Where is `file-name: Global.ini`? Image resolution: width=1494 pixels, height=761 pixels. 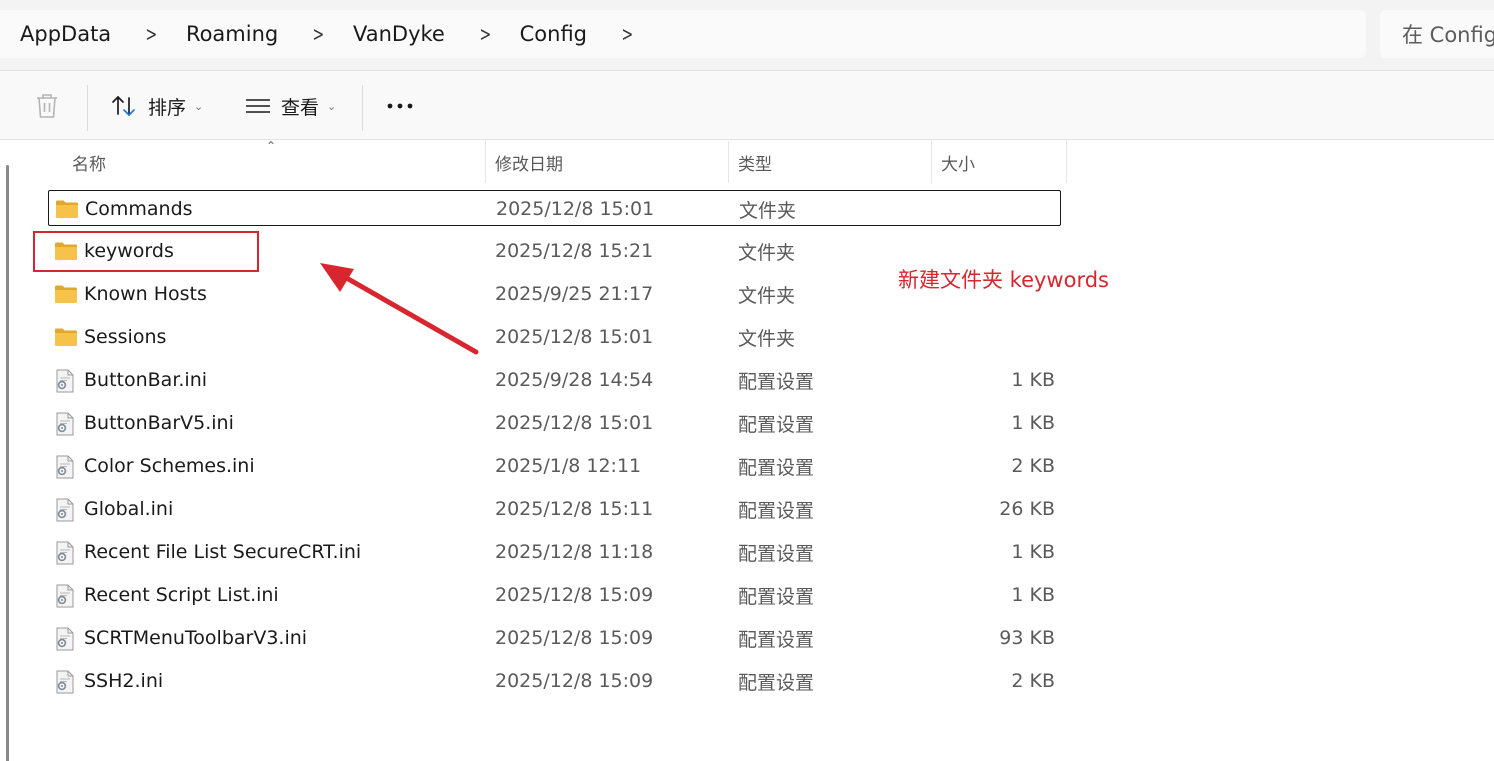 file-name: Global.ini is located at coordinates (129, 509).